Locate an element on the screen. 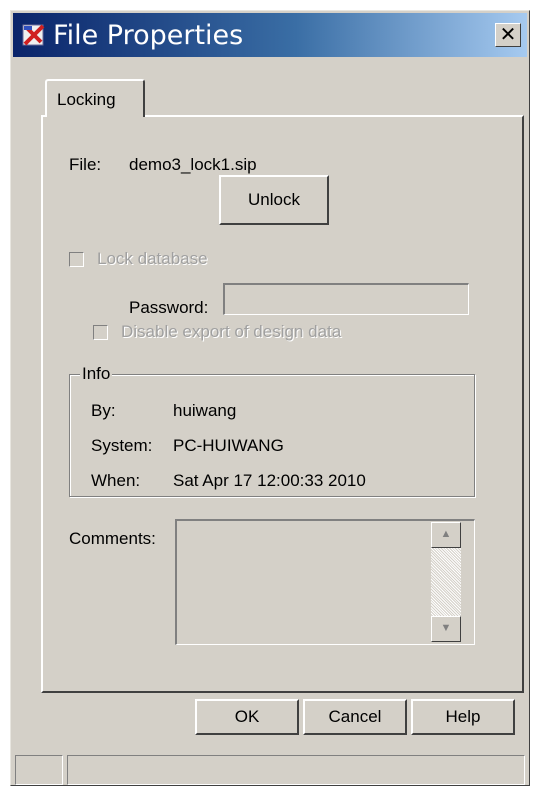  close-button: ✕ is located at coordinates (508, 35).